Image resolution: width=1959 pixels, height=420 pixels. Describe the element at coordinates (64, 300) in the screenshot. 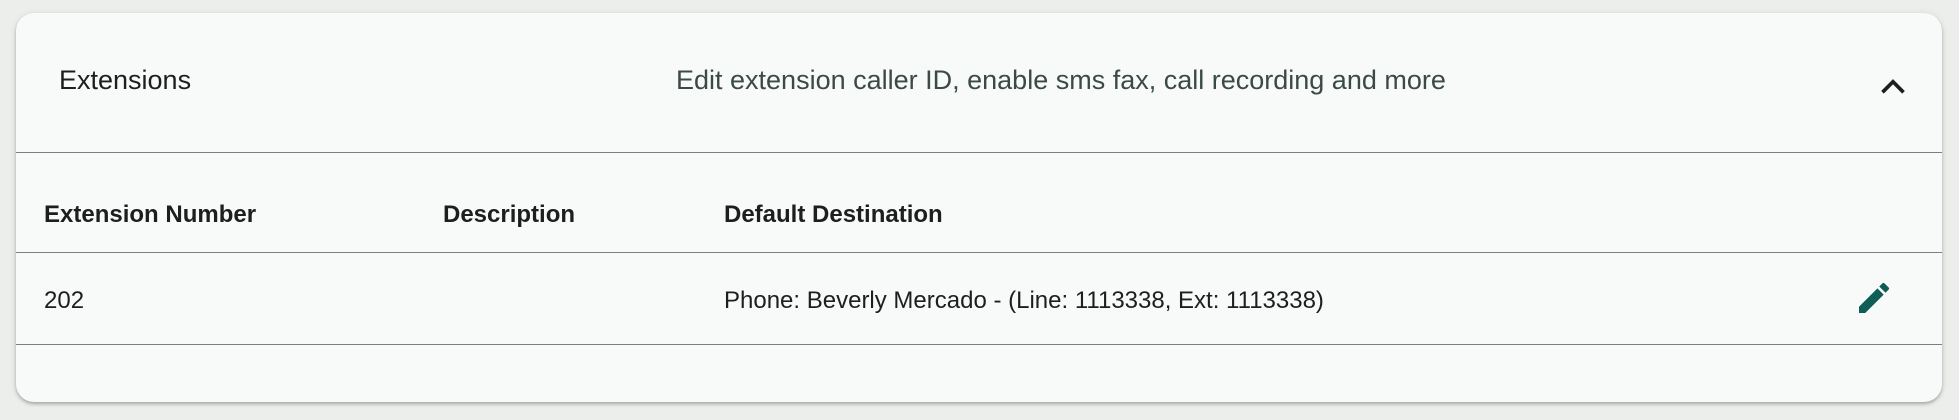

I see `extension-number-cell: 202` at that location.